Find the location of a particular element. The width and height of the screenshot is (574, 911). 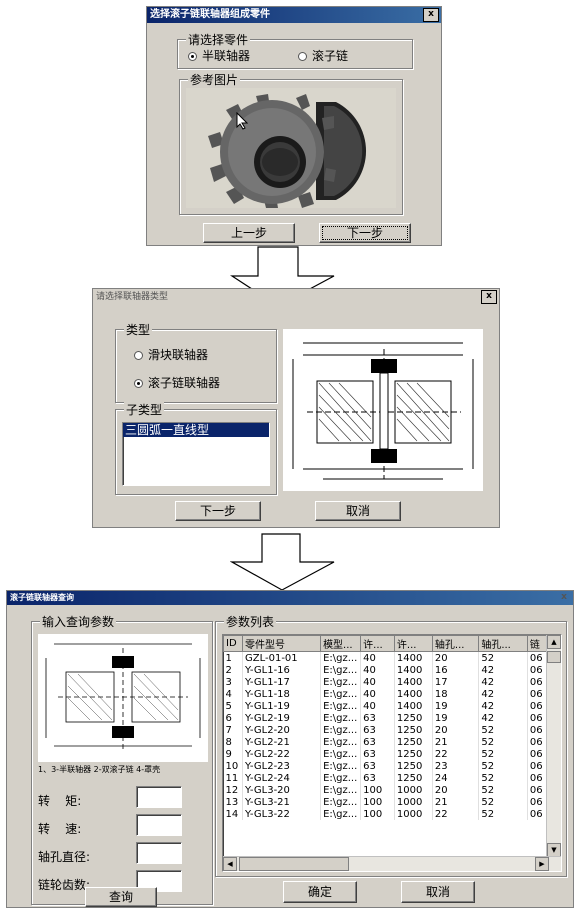

subtype-listbox: 三圆弧一直线型 is located at coordinates (196, 454).